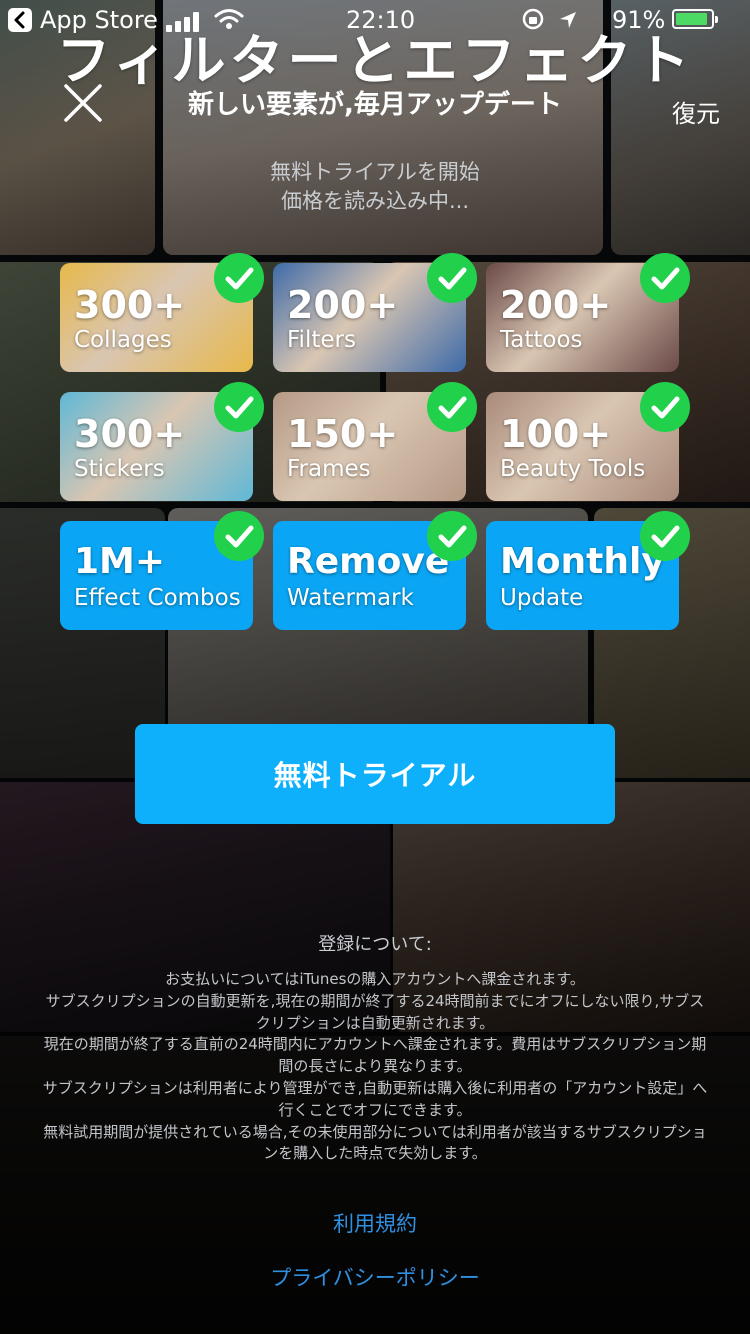 Image resolution: width=750 pixels, height=1334 pixels. What do you see at coordinates (350, 598) in the screenshot?
I see `feature-card-label: Watermark` at bounding box center [350, 598].